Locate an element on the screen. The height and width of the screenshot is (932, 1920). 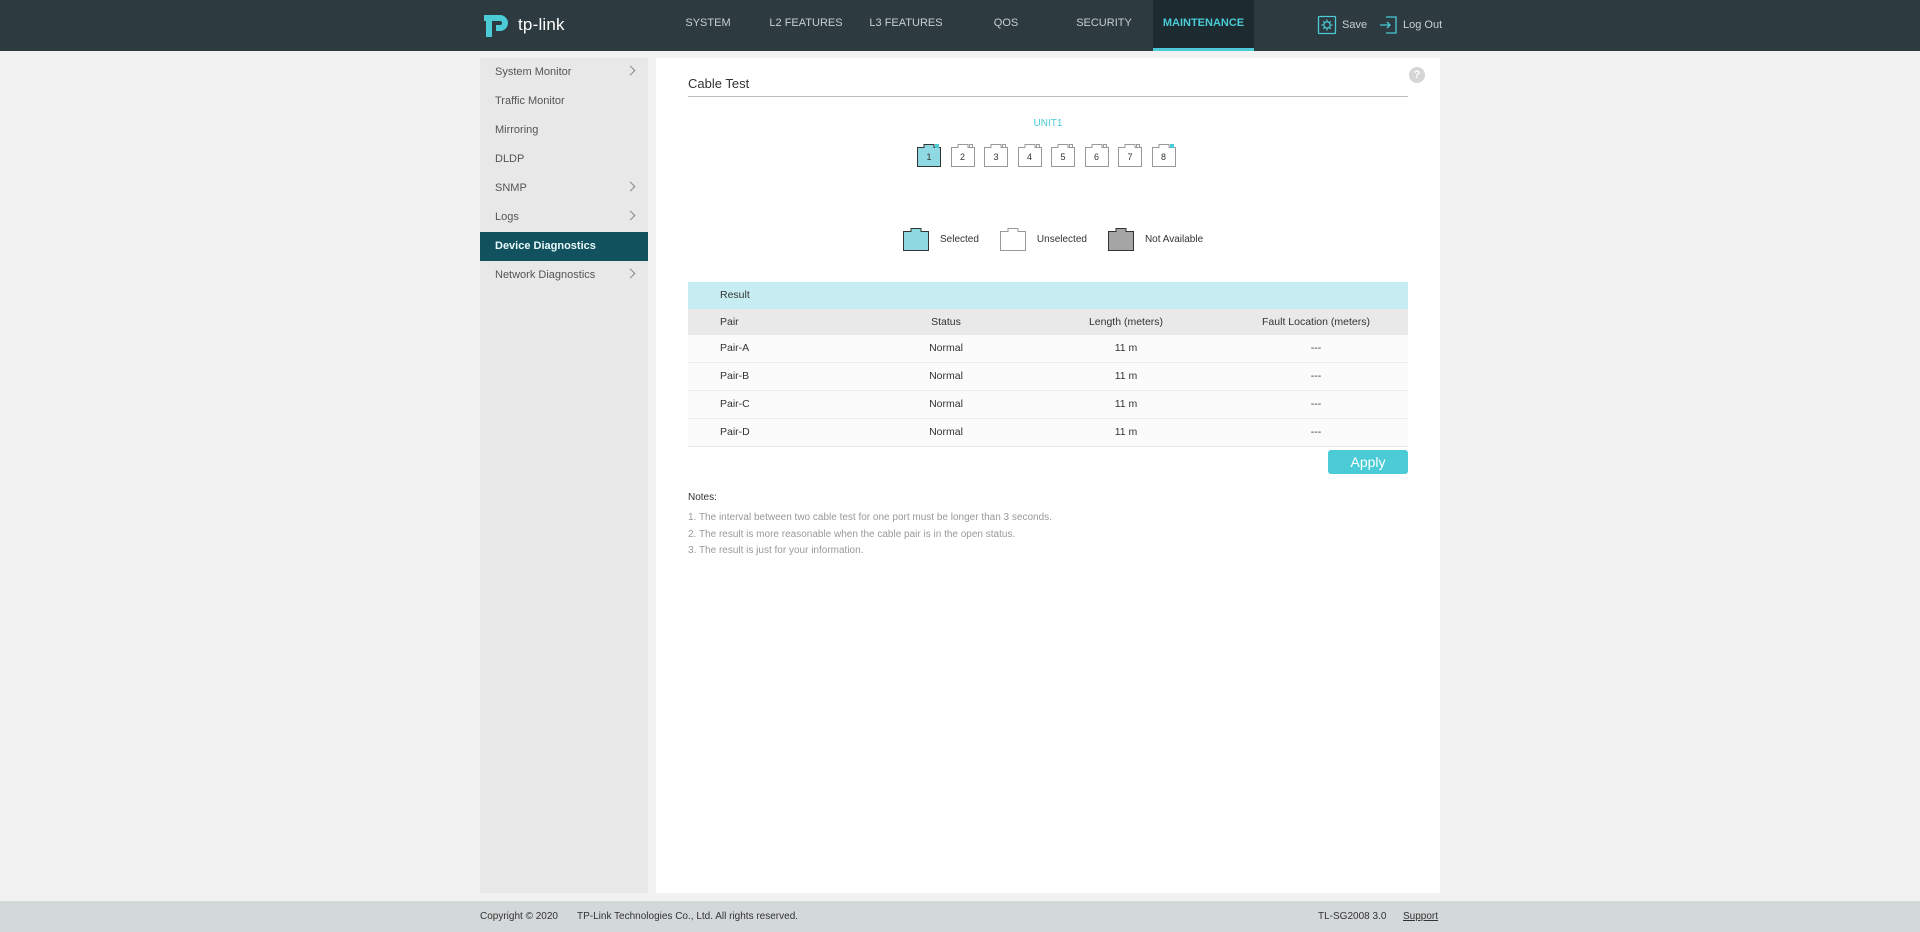
sidebar-item-snmp: SNMP is located at coordinates (564, 188).